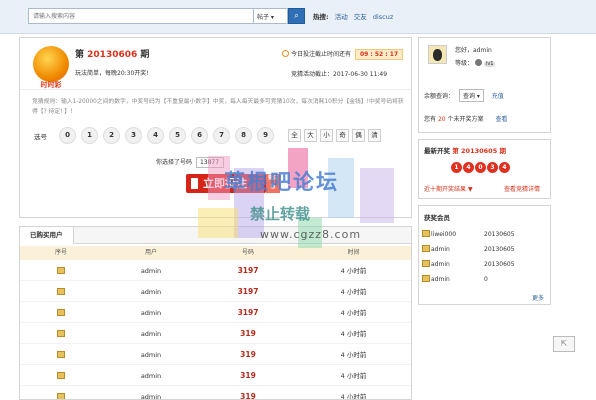  I want to click on digit-ball-1: 1, so click(89, 135).